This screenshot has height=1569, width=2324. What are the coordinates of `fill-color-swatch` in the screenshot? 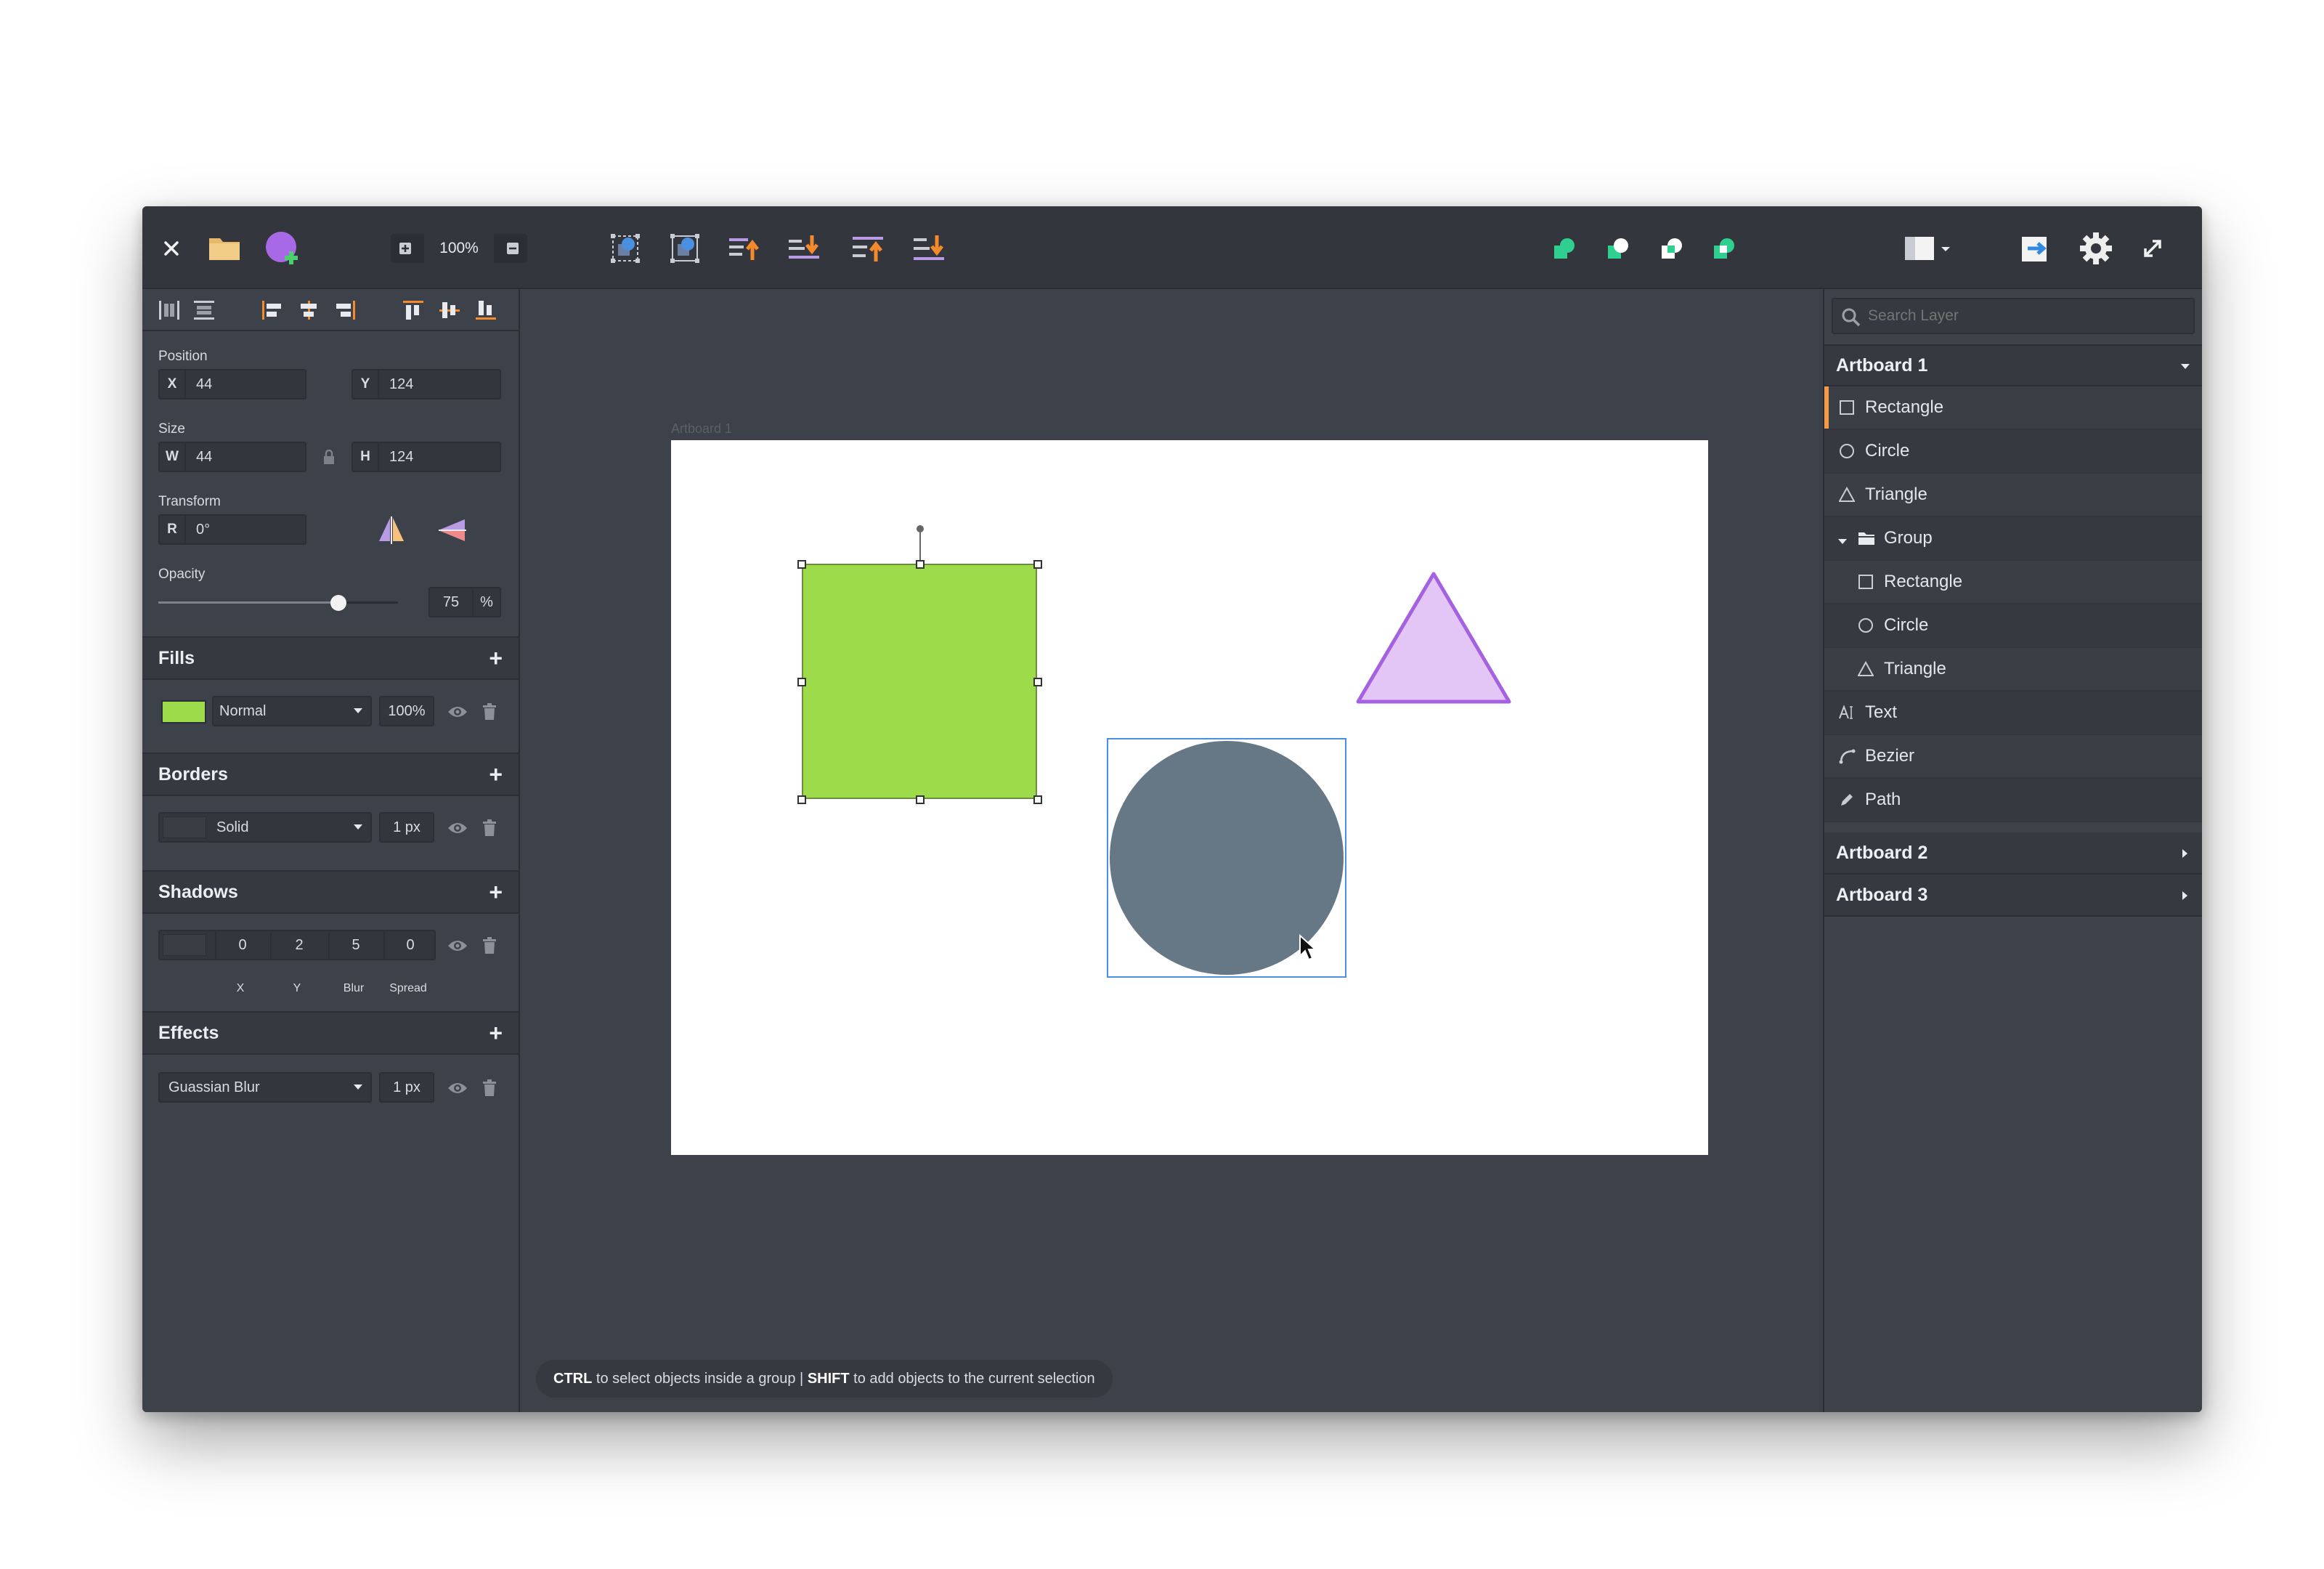 It's located at (183, 711).